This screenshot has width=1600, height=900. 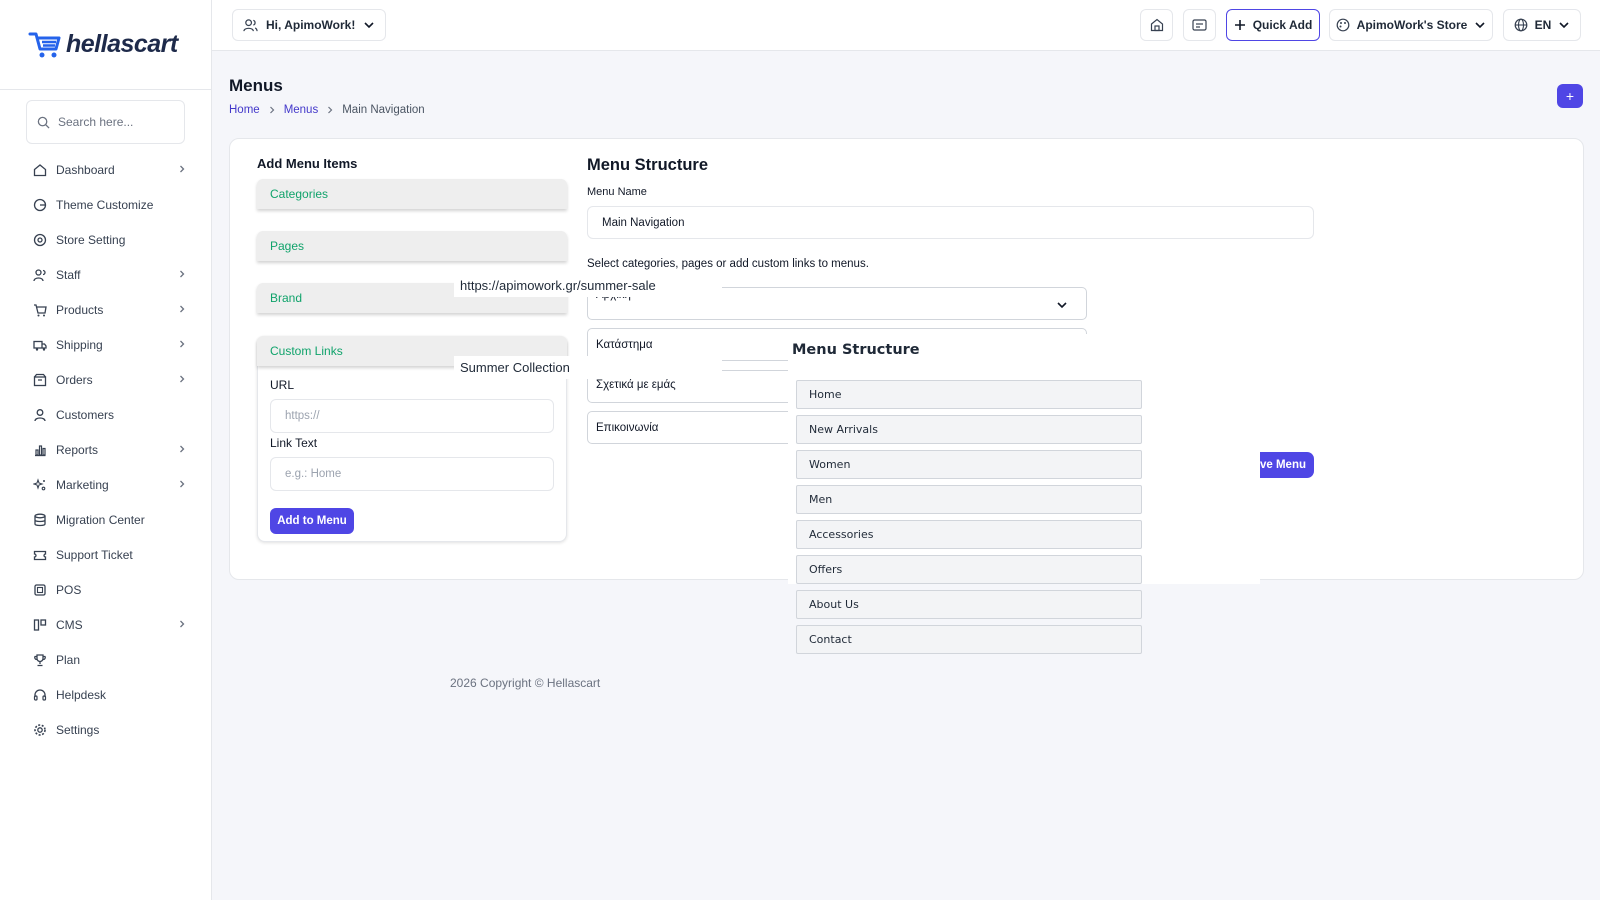 I want to click on sidebar-item-support-ticket: Support Ticket, so click(x=105, y=554).